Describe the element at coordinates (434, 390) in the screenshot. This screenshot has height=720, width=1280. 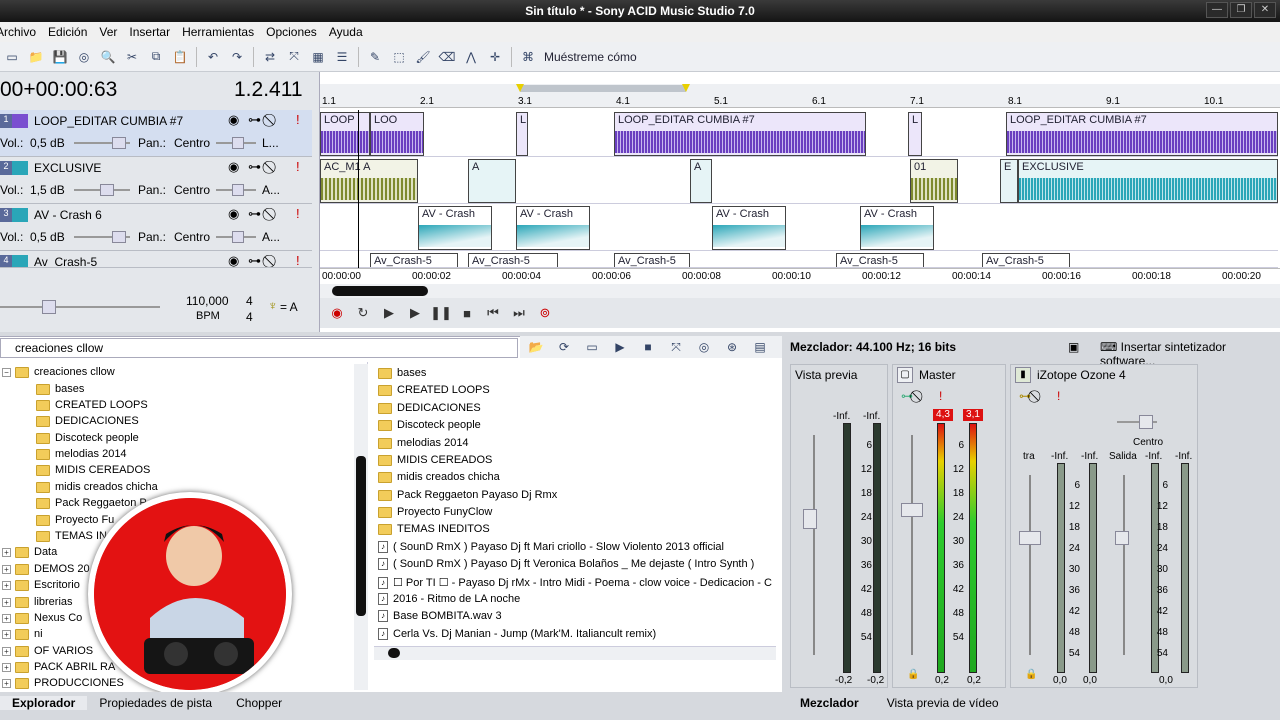
I see `list-item: CREATED LOOPS` at that location.